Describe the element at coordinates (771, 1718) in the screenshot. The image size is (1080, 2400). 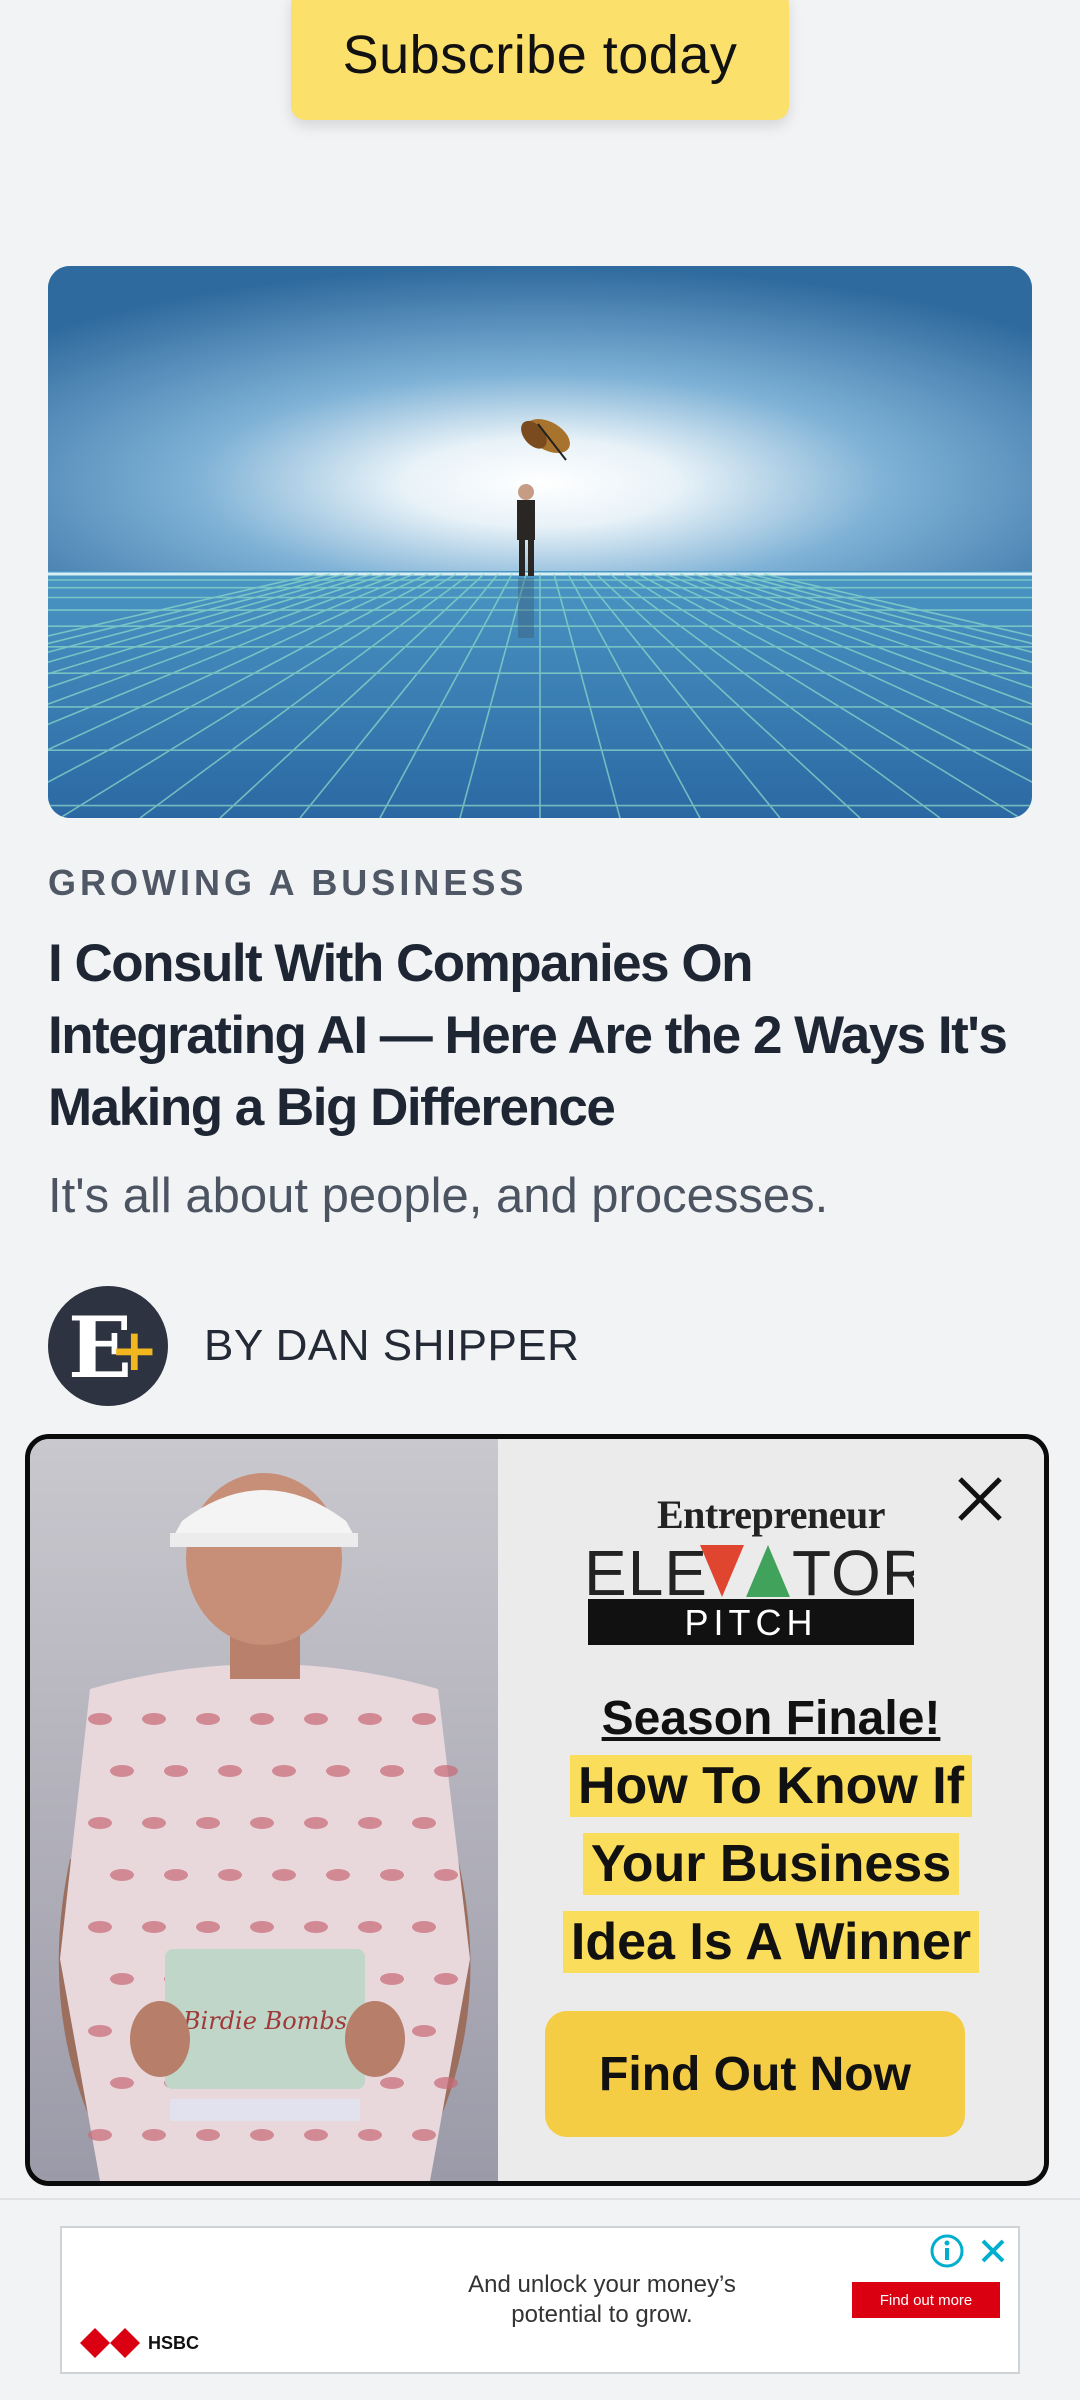
I see `season-finale-heading: Season Finale!` at that location.